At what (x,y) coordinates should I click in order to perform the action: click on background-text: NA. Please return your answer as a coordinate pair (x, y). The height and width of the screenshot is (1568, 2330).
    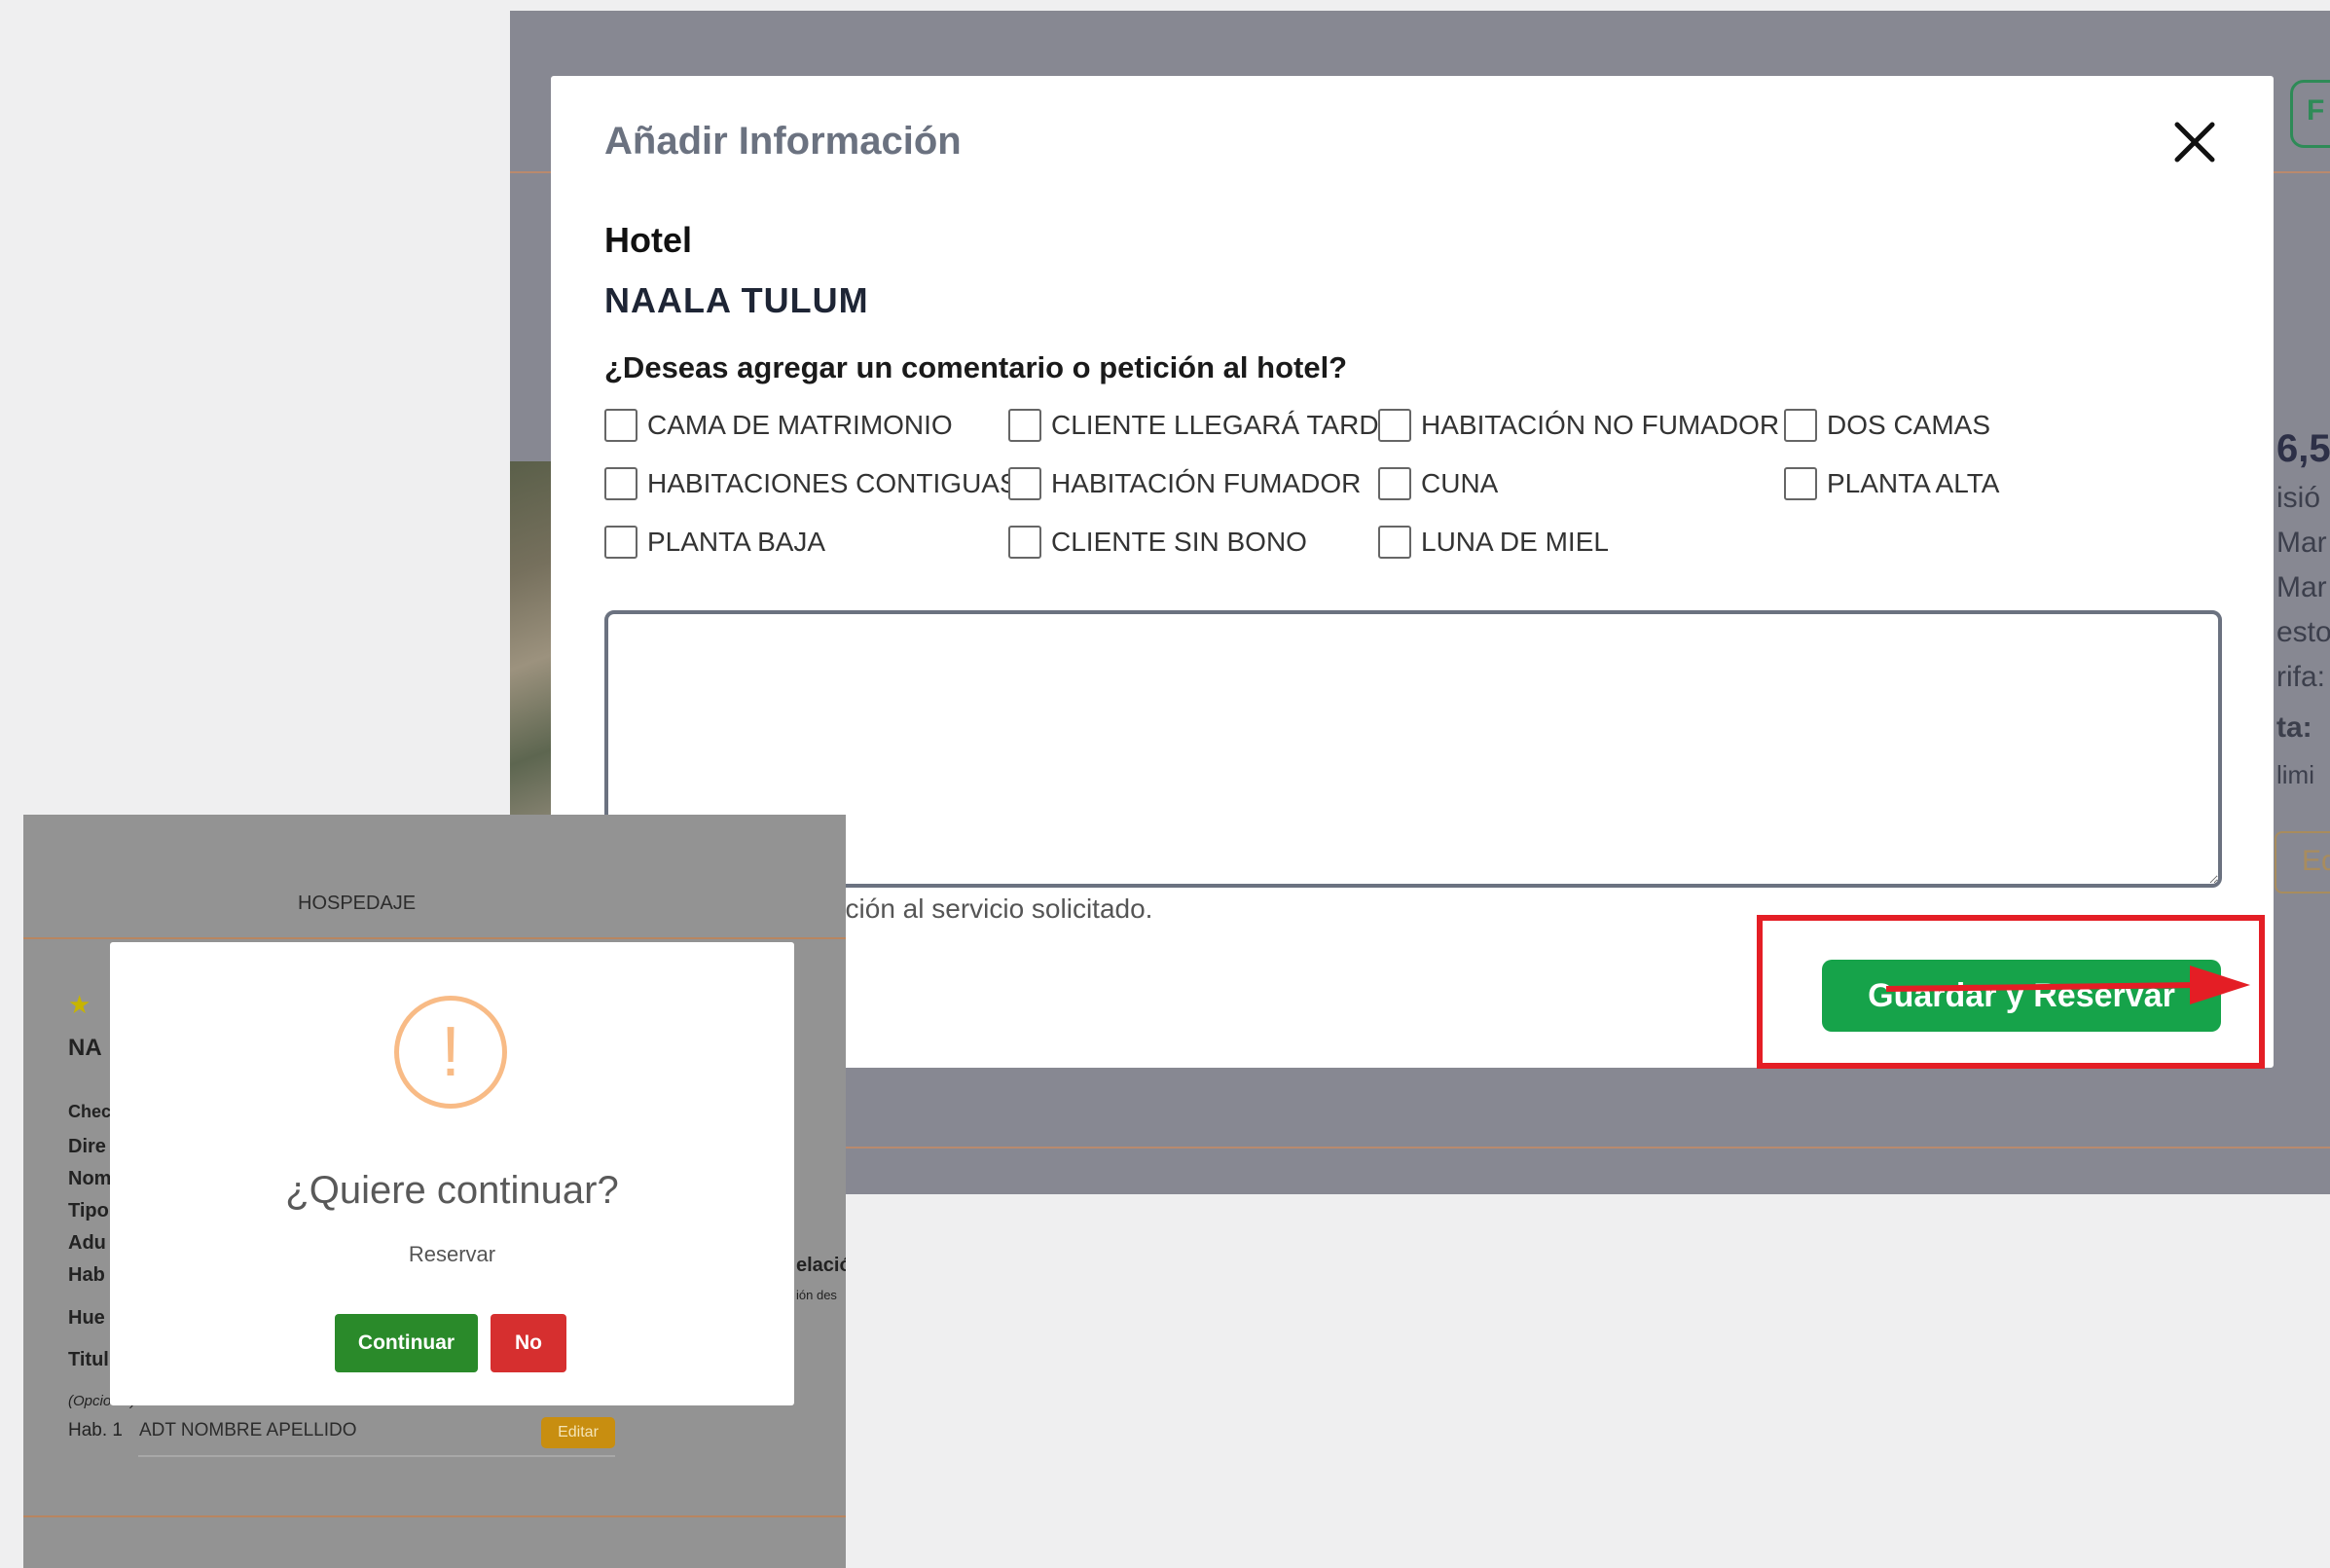
    Looking at the image, I should click on (85, 1048).